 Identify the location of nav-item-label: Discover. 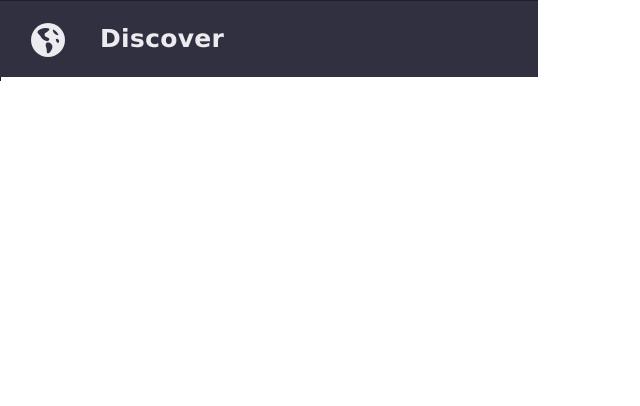
(162, 38).